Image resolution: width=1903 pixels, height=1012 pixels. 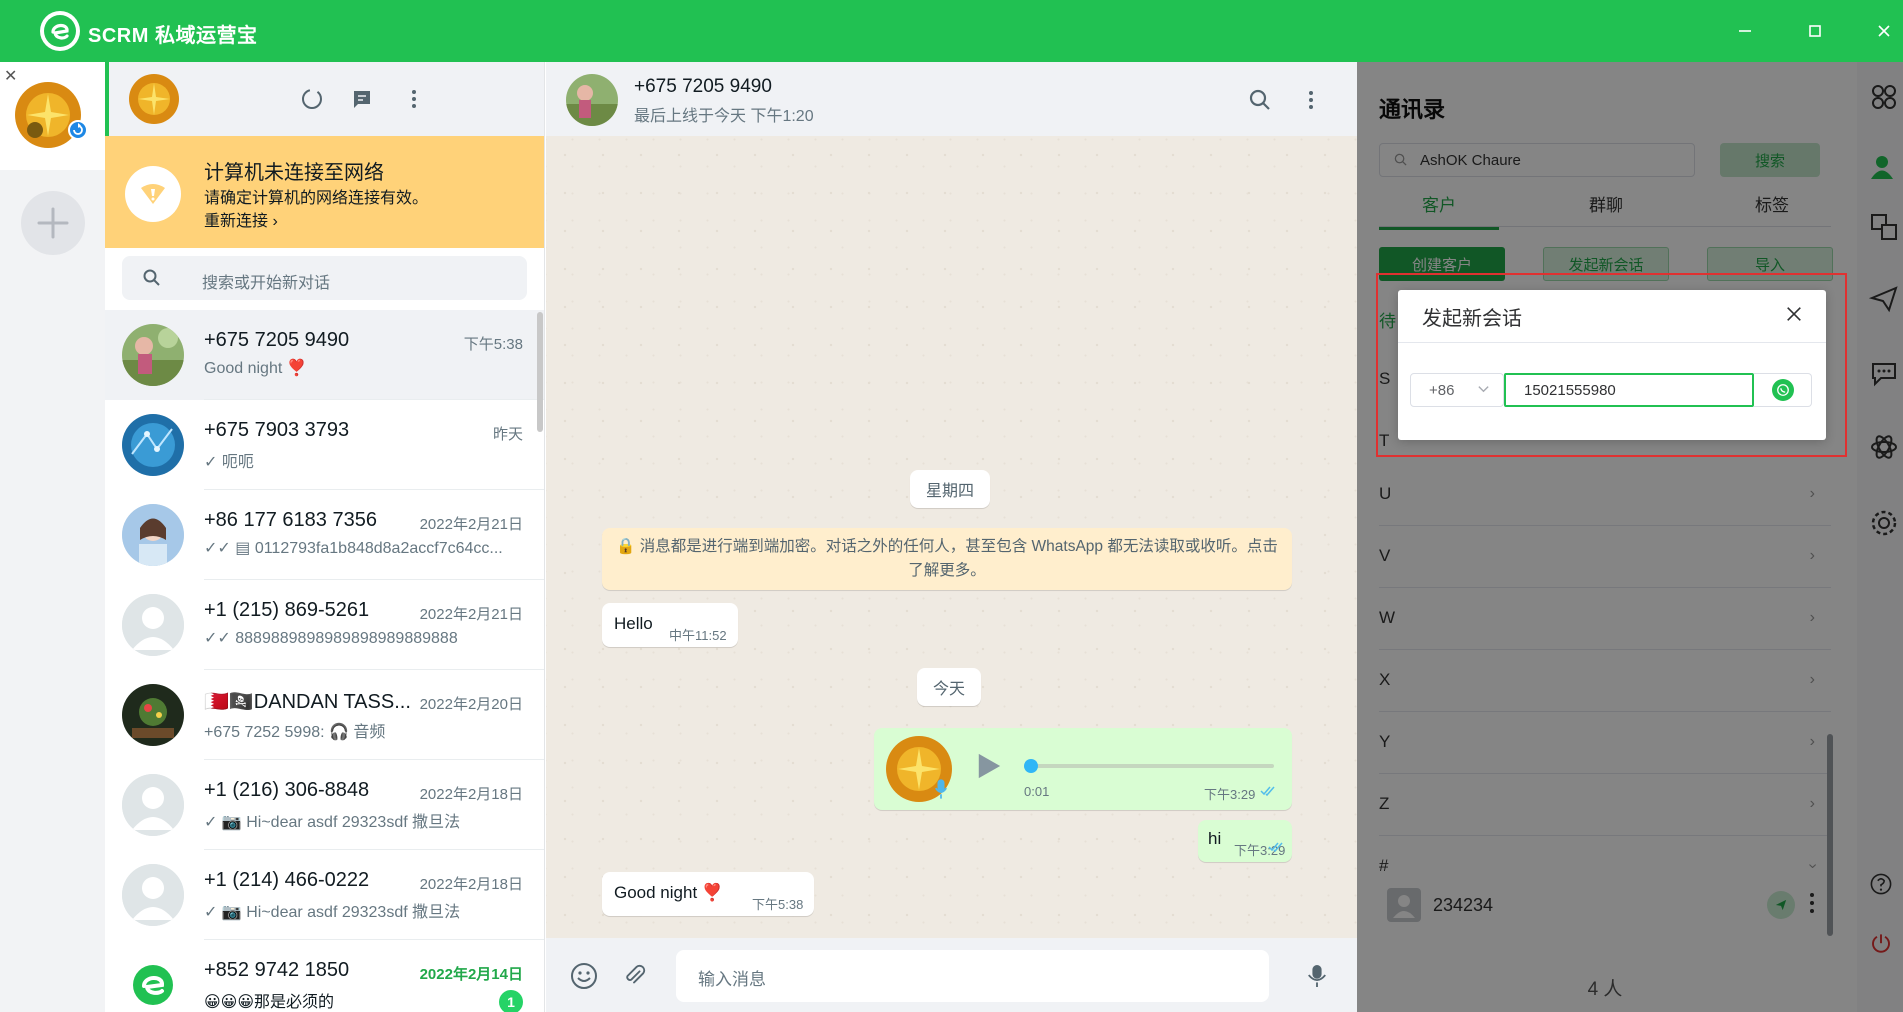 What do you see at coordinates (989, 768) in the screenshot?
I see `play-button` at bounding box center [989, 768].